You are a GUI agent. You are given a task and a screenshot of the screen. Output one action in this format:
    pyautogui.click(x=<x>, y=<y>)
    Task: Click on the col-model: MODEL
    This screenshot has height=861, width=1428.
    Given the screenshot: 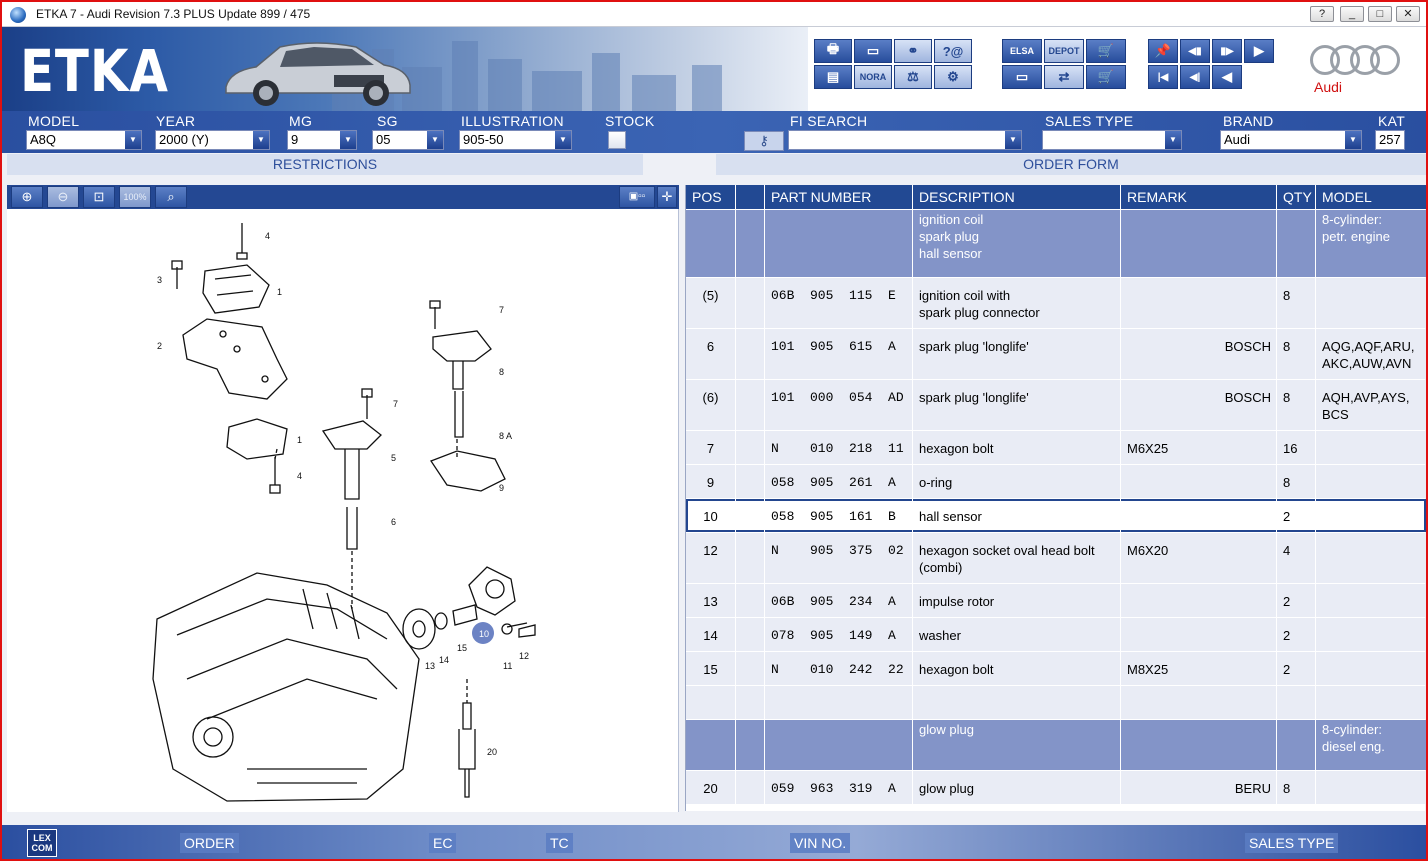 What is the action you would take?
    pyautogui.click(x=1371, y=197)
    